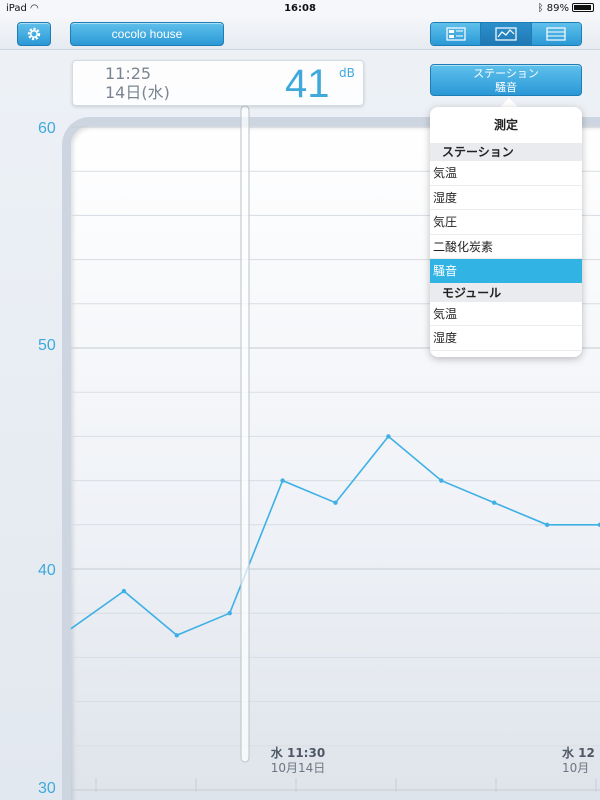 The width and height of the screenshot is (600, 800). I want to click on graph-view-button, so click(506, 34).